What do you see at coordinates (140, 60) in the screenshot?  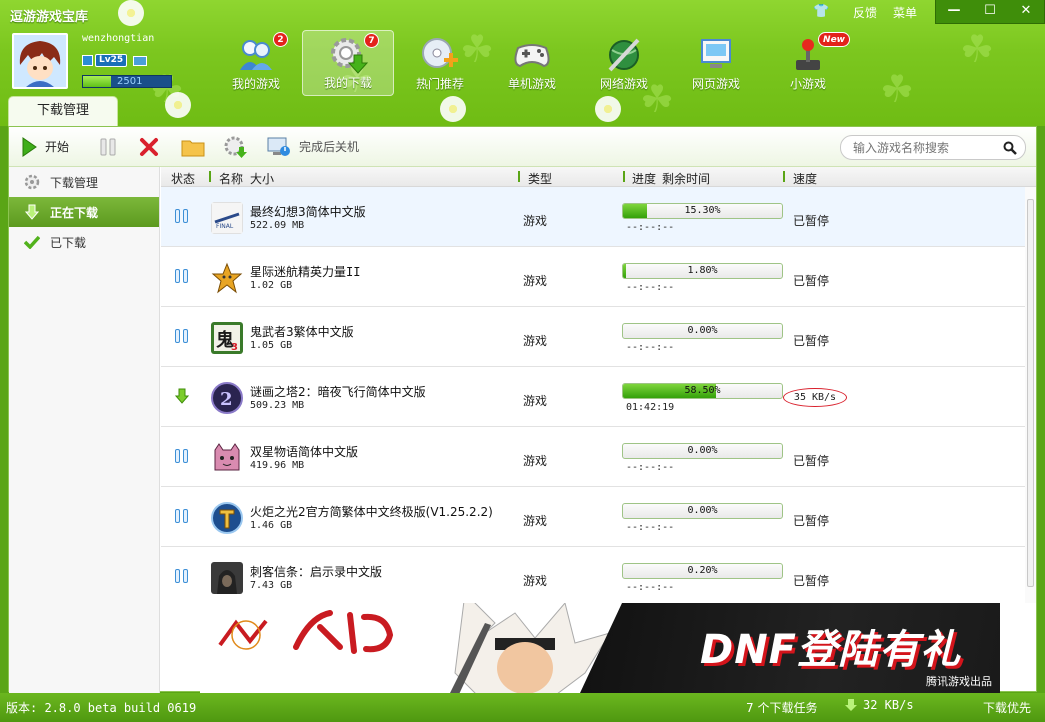 I see `mail-icon` at bounding box center [140, 60].